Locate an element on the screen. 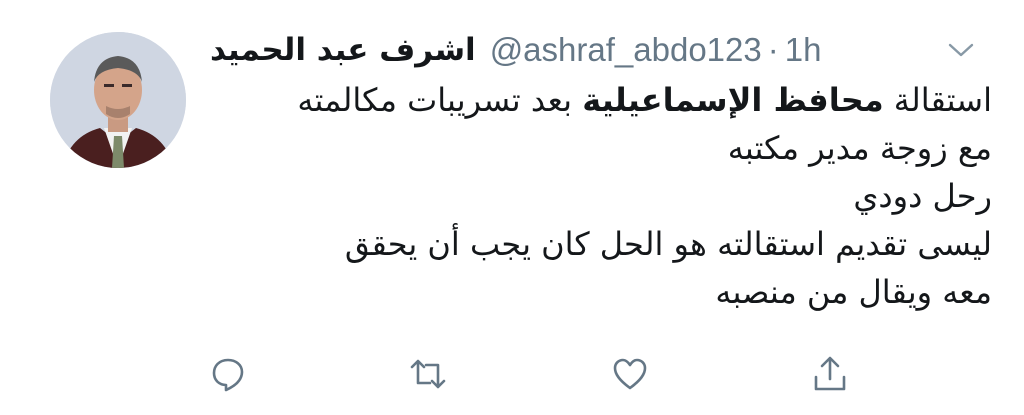 This screenshot has height=415, width=1024. tweet-header: اشرف عبد الحميد @ashraf_abdo123 · 1h is located at coordinates (515, 50).